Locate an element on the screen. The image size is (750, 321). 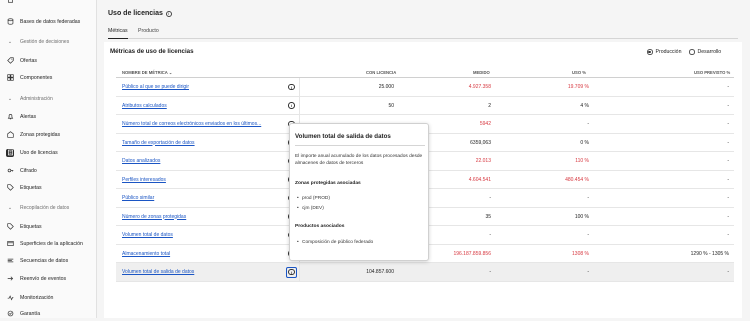
measured-value: 4.927.358 is located at coordinates (479, 87).